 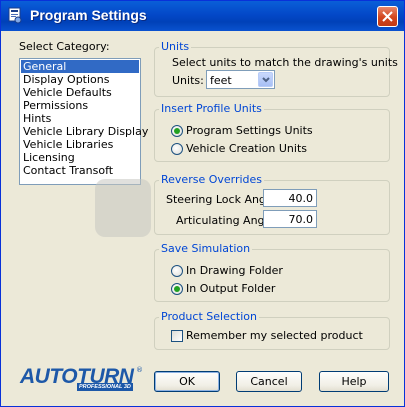 I want to click on close-button, so click(x=387, y=16).